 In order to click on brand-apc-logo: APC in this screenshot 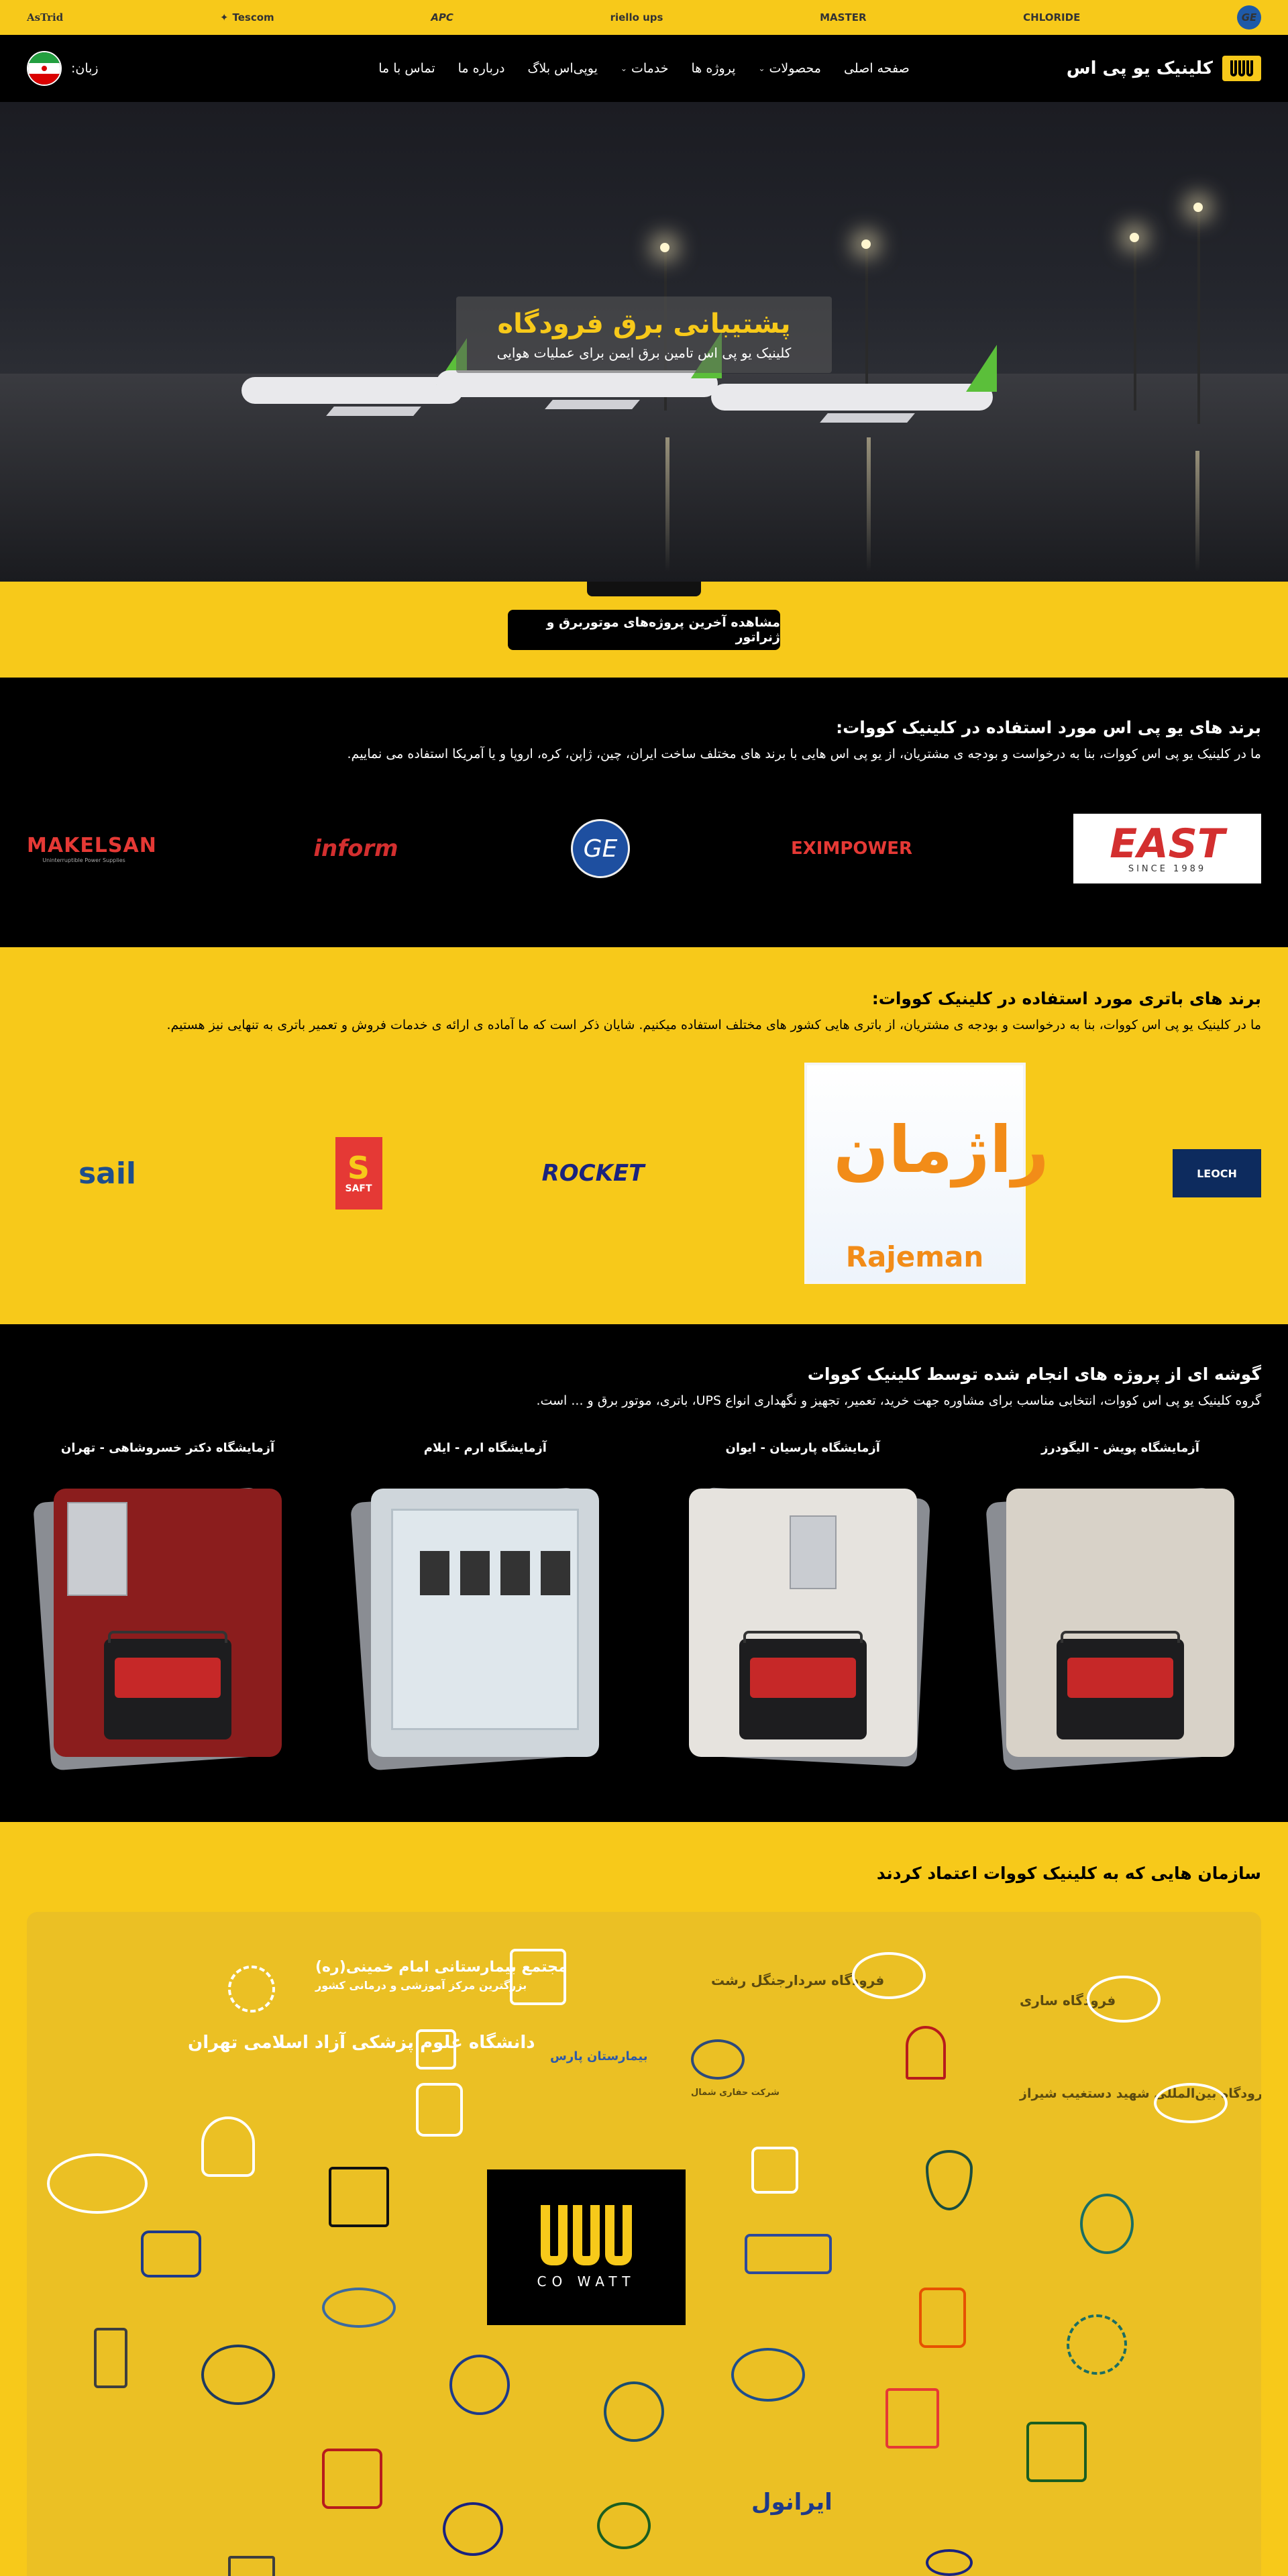, I will do `click(442, 17)`.